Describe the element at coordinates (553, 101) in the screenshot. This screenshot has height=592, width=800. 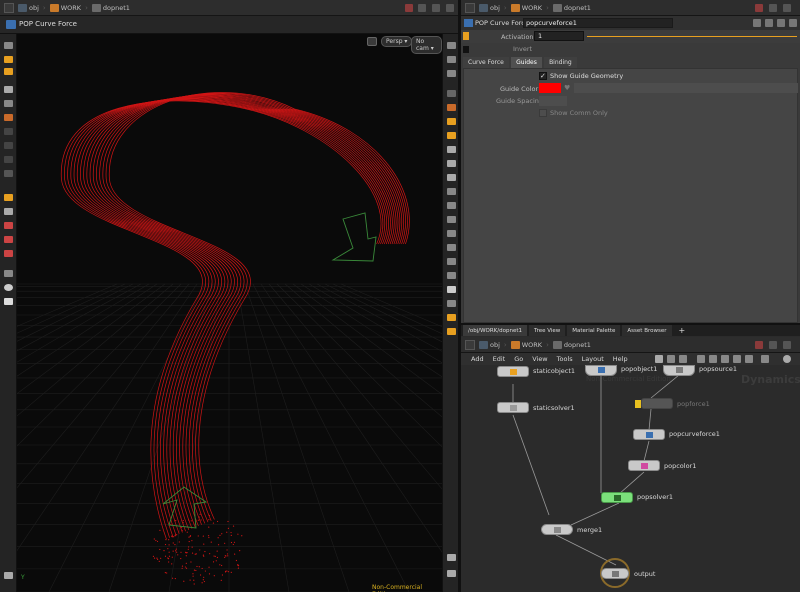
I see `guide-spacing-field` at that location.